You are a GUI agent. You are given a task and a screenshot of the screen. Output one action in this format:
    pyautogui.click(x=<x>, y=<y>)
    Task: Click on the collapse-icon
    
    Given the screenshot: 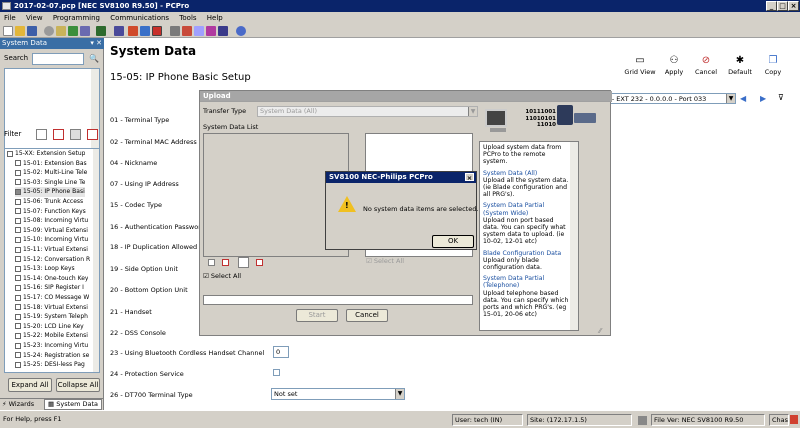 What is the action you would take?
    pyautogui.click(x=10, y=153)
    